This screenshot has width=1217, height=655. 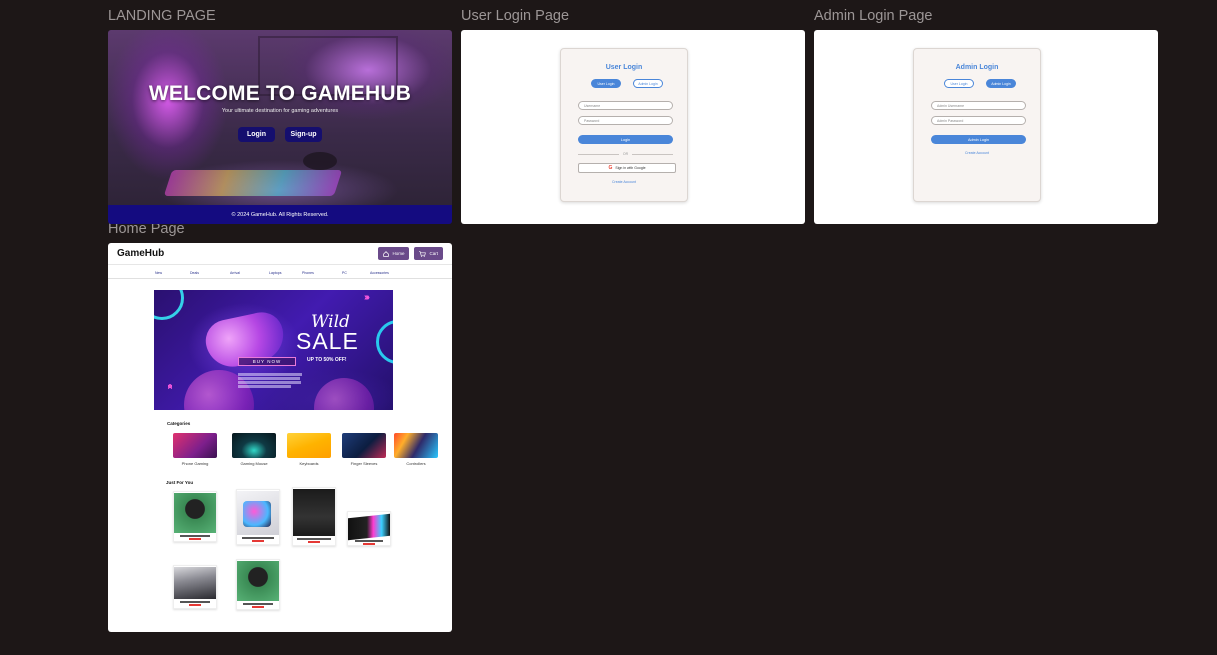 What do you see at coordinates (625, 120) in the screenshot?
I see `password-field: Password` at bounding box center [625, 120].